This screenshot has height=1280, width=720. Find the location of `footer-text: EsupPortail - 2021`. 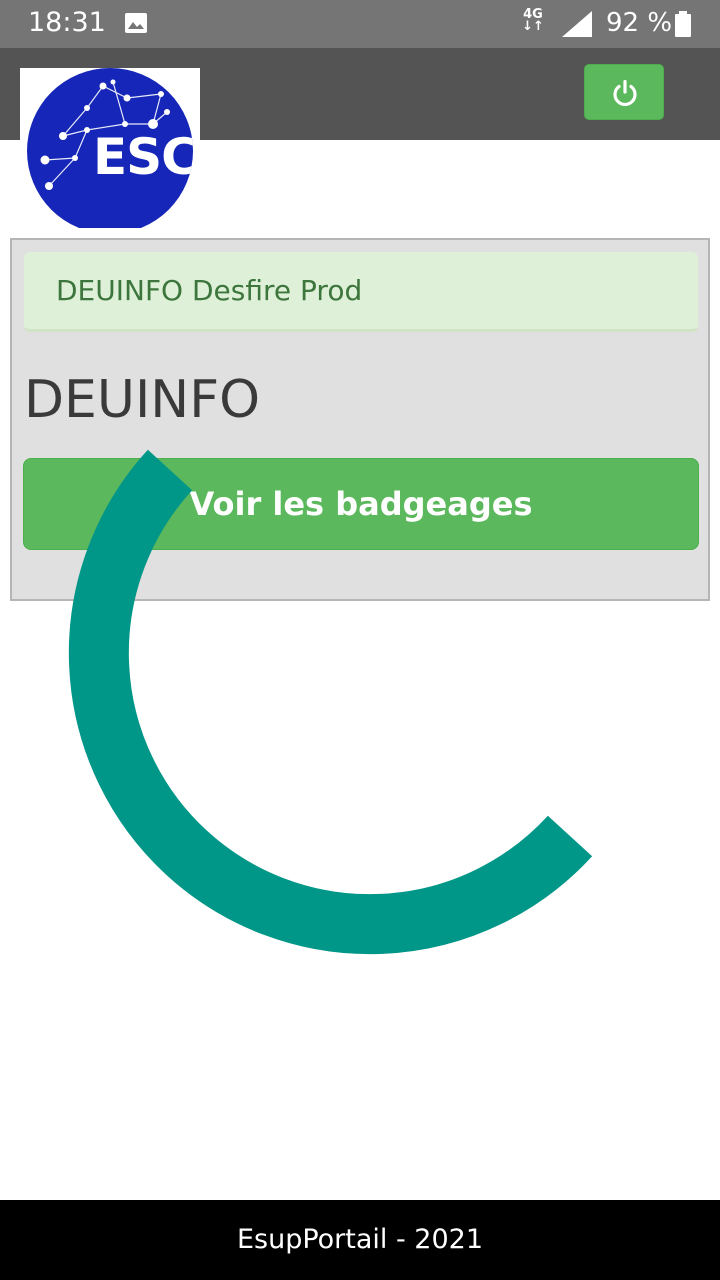

footer-text: EsupPortail - 2021 is located at coordinates (360, 1239).